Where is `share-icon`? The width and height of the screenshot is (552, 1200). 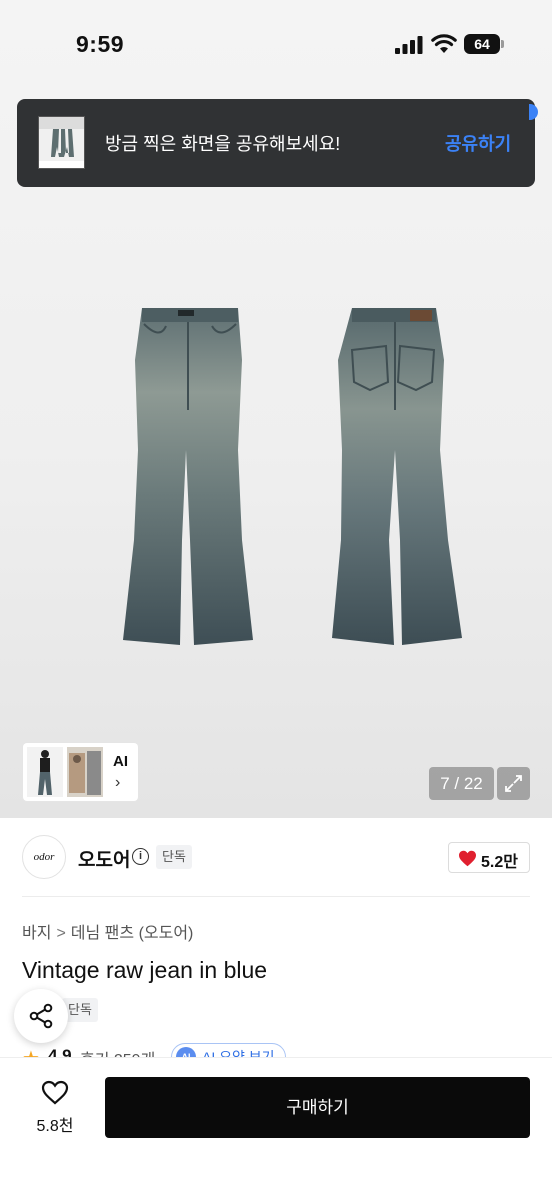 share-icon is located at coordinates (41, 1016).